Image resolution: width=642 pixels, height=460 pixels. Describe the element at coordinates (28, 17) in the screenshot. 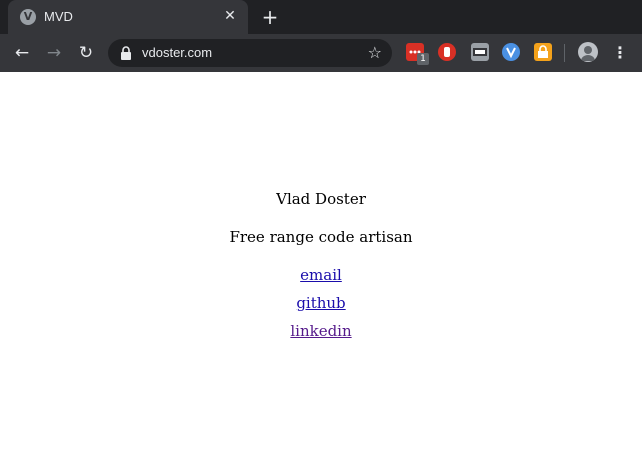

I see `tab-favicon-icon: V` at that location.